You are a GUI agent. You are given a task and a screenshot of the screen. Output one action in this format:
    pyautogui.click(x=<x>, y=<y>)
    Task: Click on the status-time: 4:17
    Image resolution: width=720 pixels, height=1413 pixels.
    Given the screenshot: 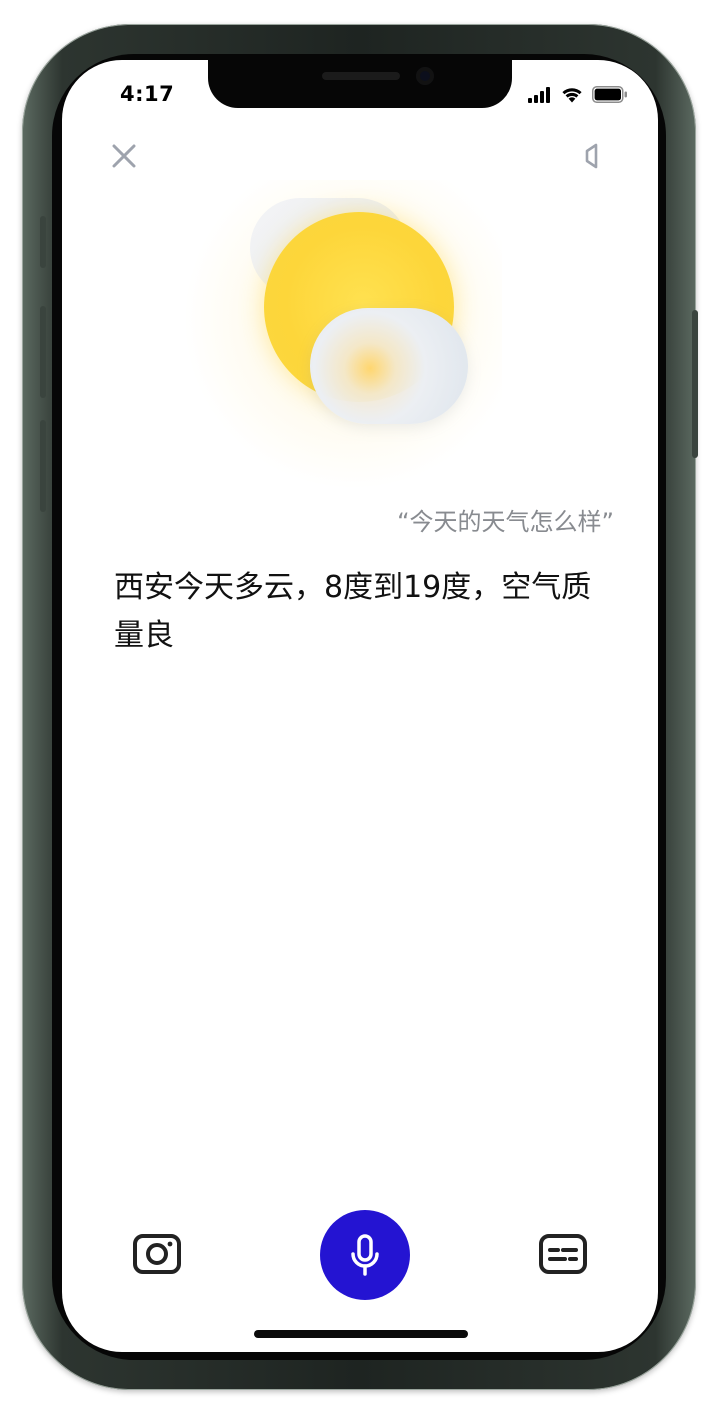 What is the action you would take?
    pyautogui.click(x=147, y=94)
    